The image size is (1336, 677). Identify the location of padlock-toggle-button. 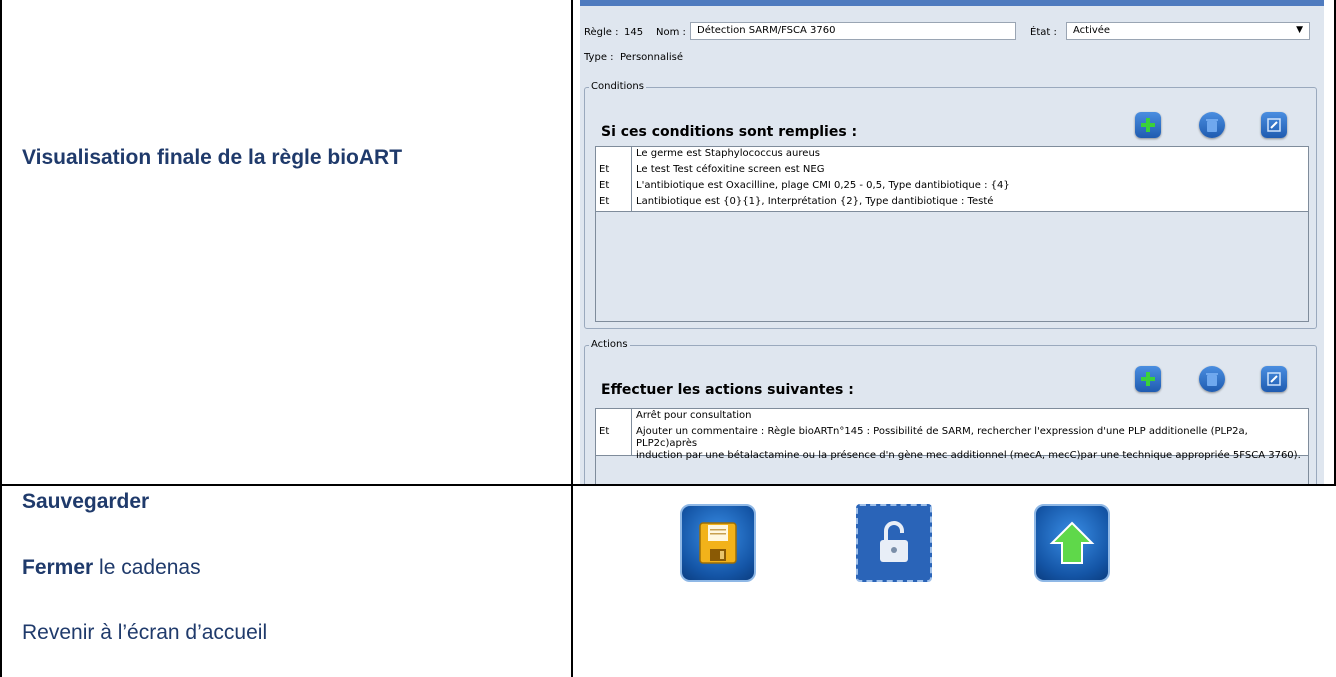
(894, 543).